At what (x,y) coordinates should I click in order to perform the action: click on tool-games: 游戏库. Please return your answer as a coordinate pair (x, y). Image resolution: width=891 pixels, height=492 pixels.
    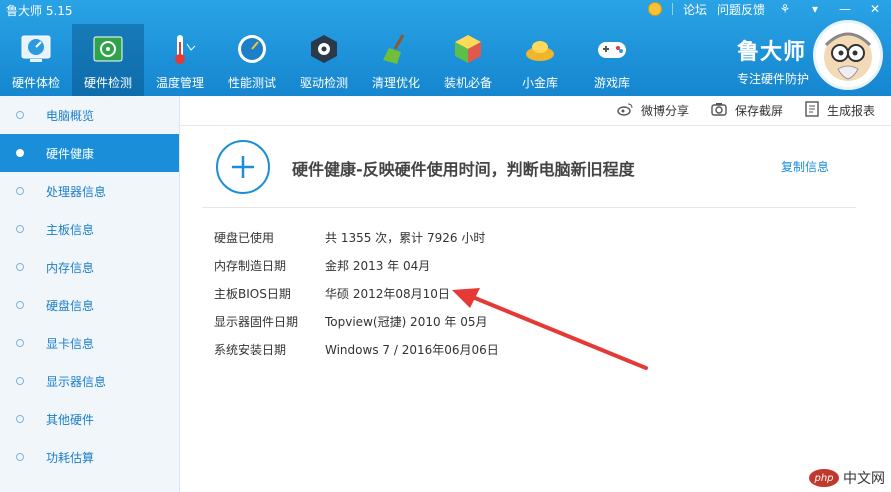
    Looking at the image, I should click on (612, 60).